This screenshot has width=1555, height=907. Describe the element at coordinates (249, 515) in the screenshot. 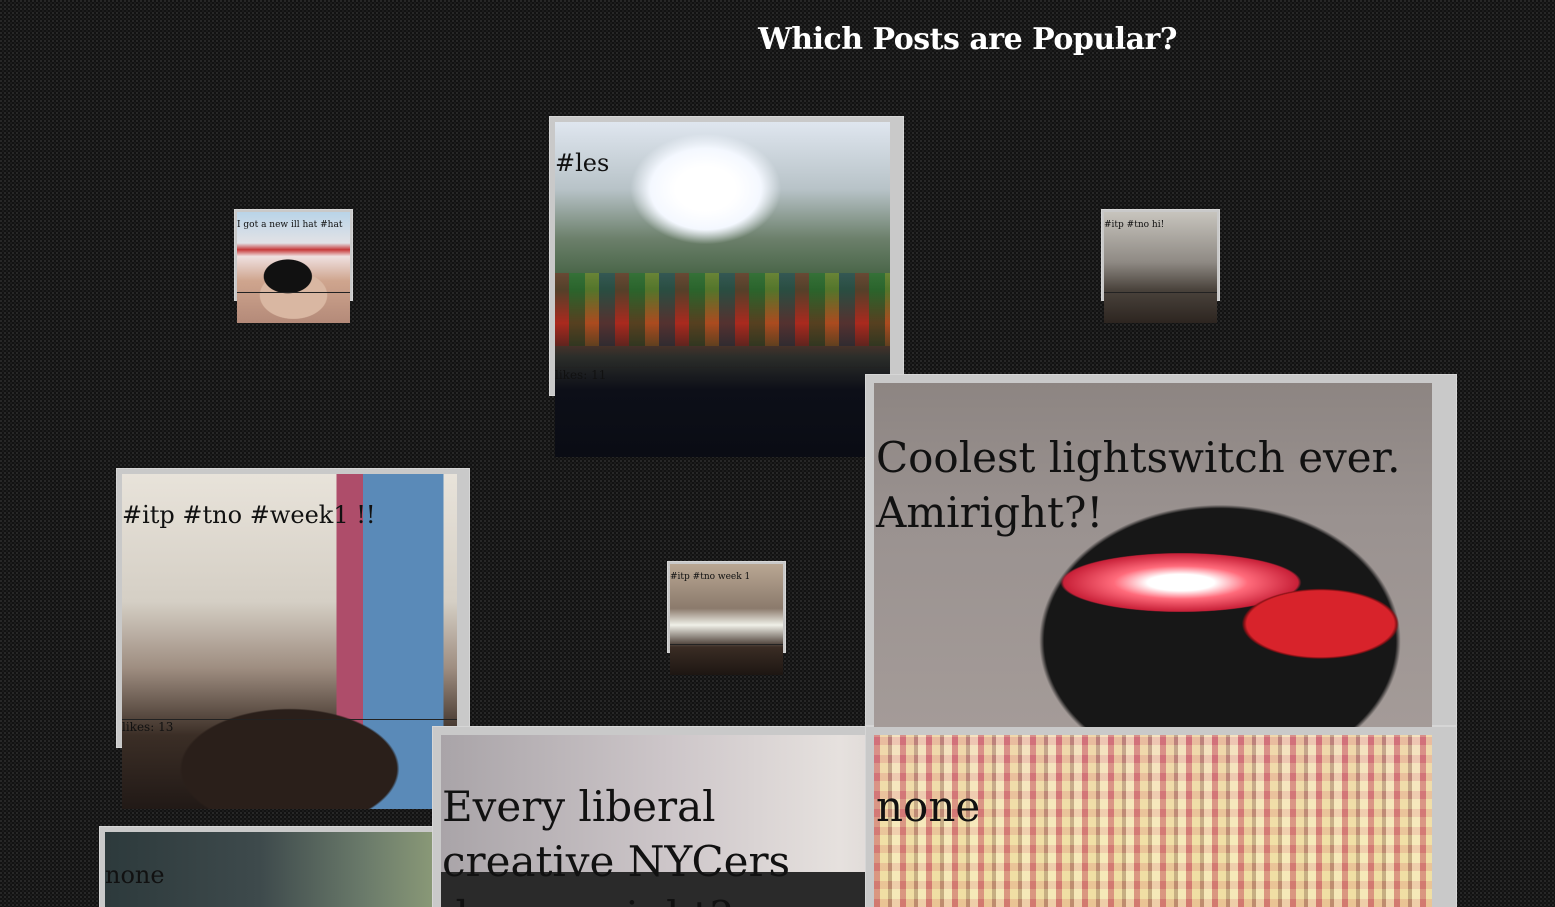

I see `post-caption: #itp #tno #week1 !!` at that location.